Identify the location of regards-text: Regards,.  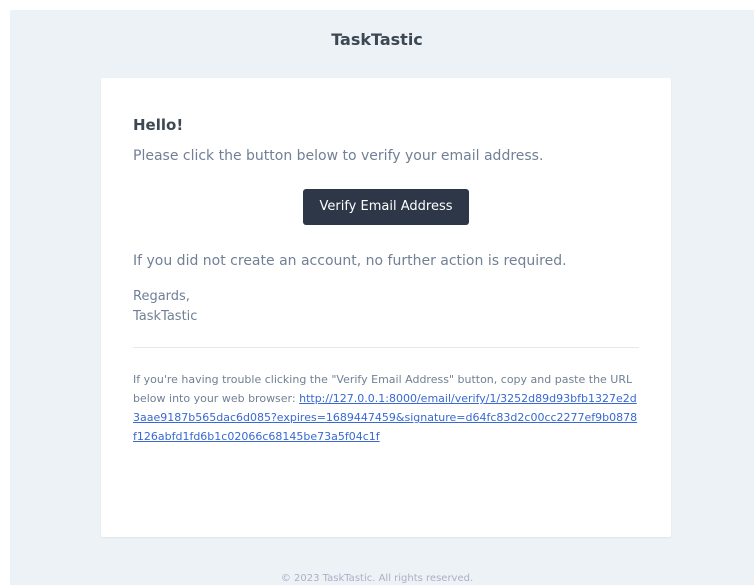
(161, 296).